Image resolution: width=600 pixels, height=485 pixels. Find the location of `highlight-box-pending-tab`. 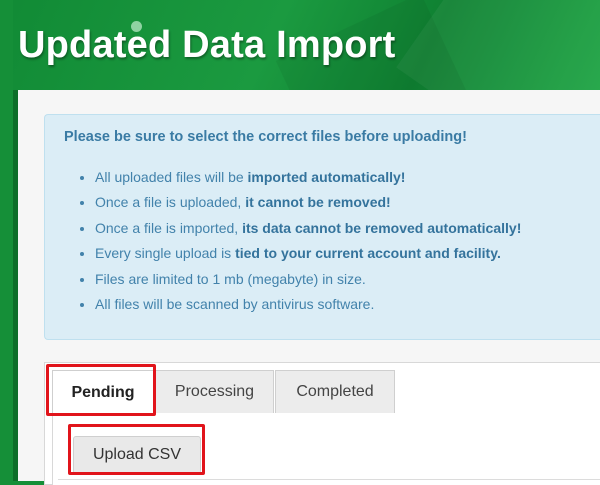

highlight-box-pending-tab is located at coordinates (101, 390).